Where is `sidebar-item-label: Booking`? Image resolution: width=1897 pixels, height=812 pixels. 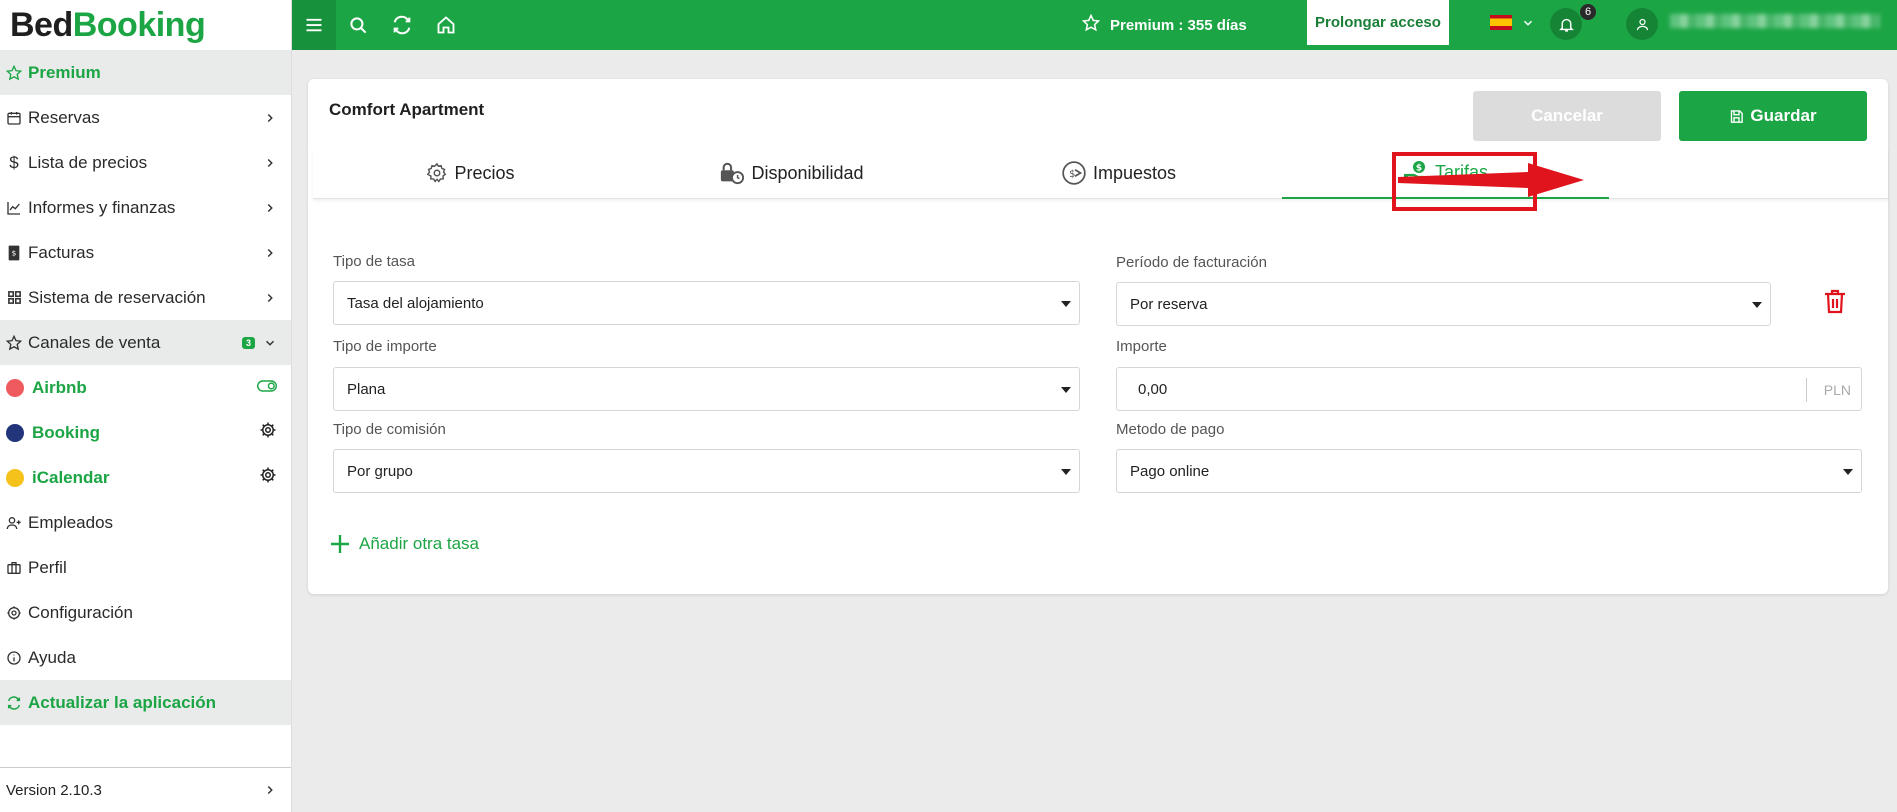 sidebar-item-label: Booking is located at coordinates (66, 432).